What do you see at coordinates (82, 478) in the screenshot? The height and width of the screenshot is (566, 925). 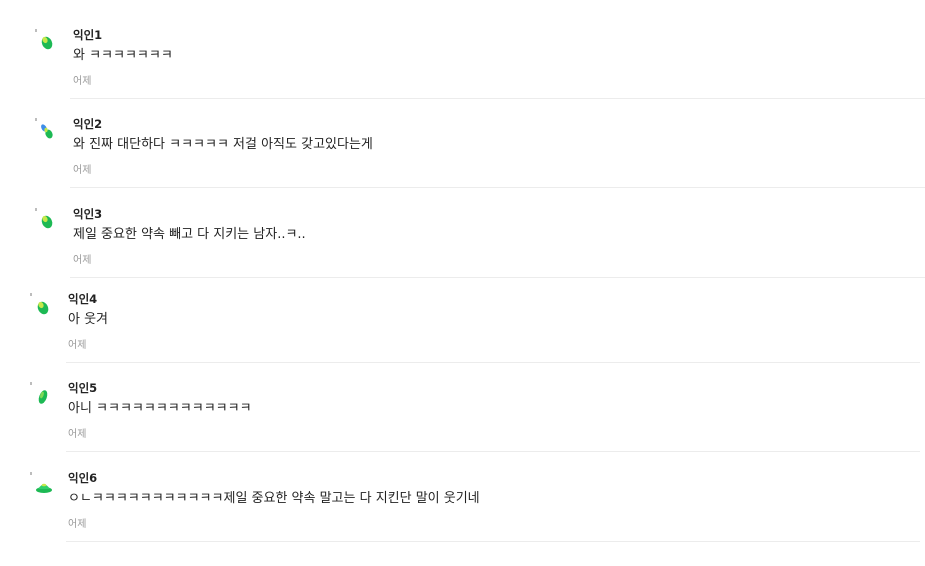 I see `comment-author: 익인6` at bounding box center [82, 478].